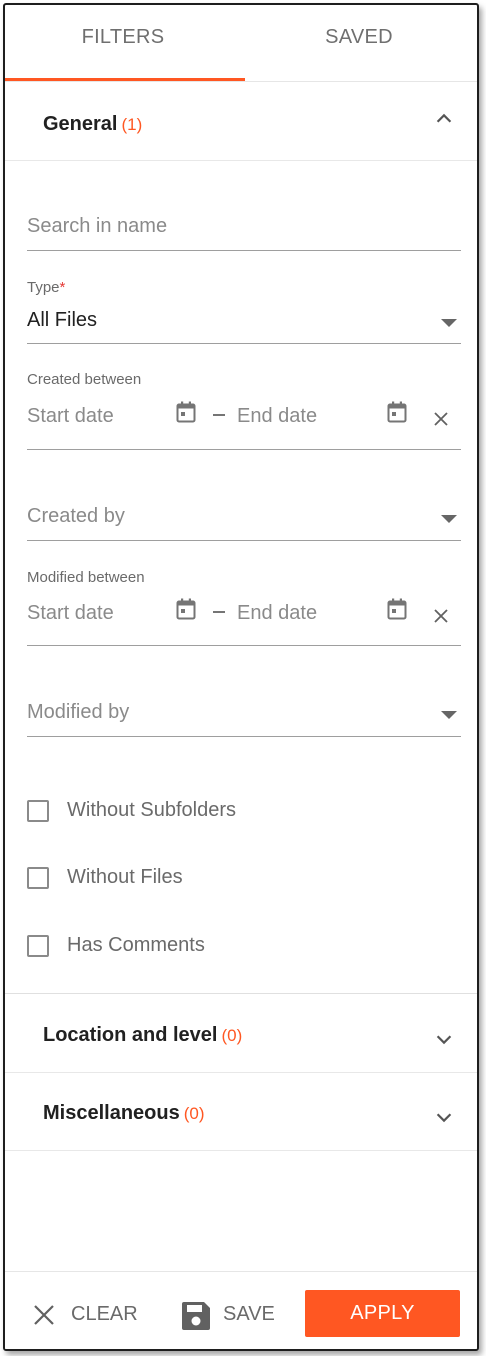 This screenshot has width=486, height=1356. What do you see at coordinates (62, 320) in the screenshot?
I see `type-value: All Files` at bounding box center [62, 320].